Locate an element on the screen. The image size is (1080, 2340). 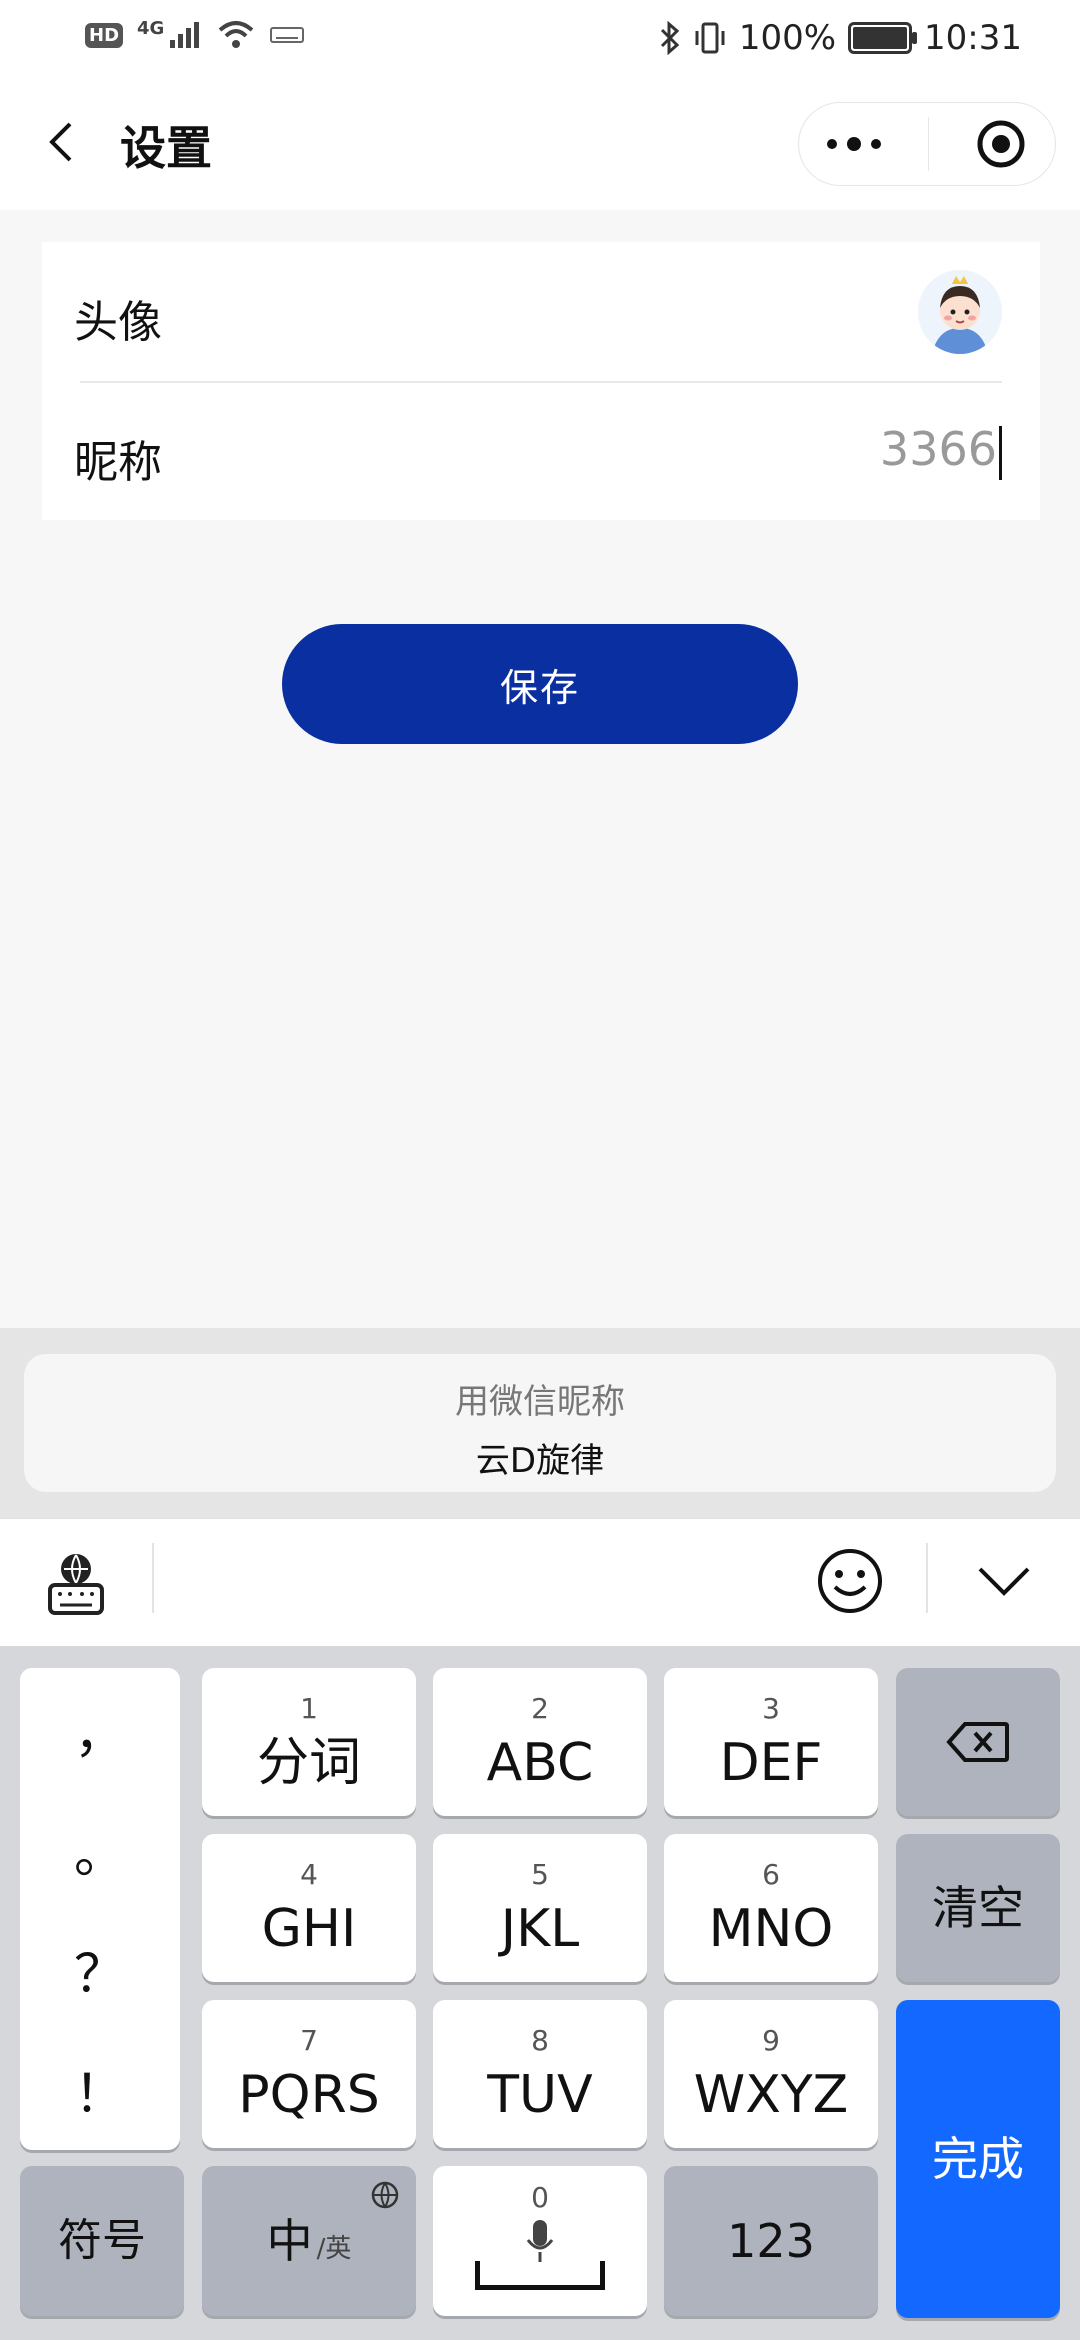
key-number: 3 is located at coordinates (771, 1708).